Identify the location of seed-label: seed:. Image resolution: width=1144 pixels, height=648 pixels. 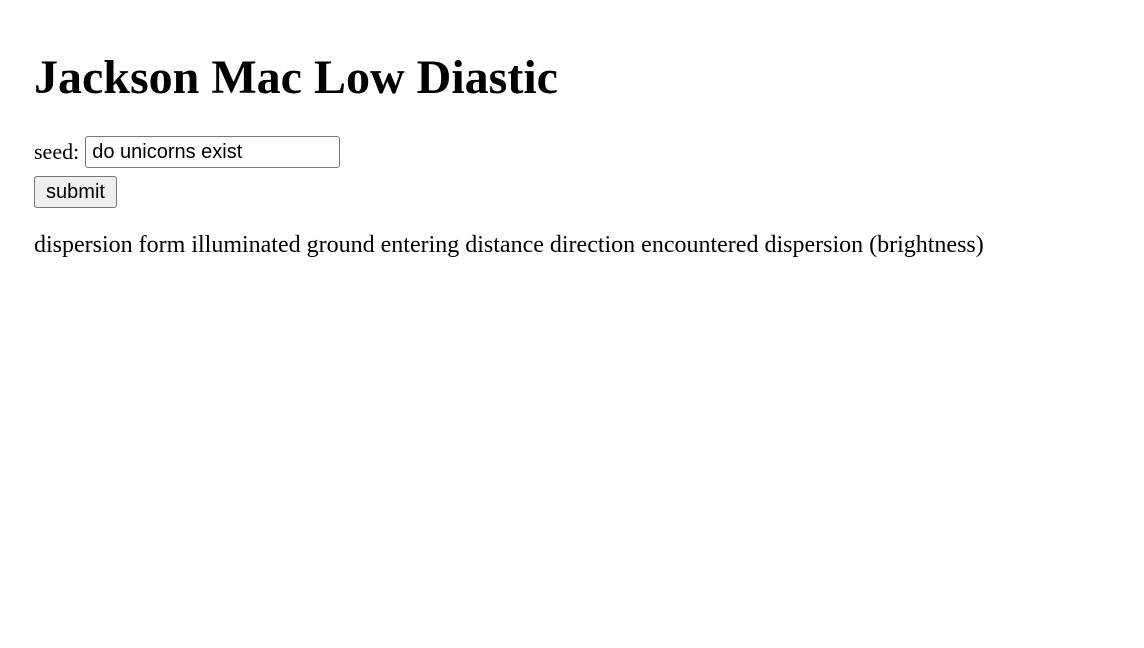
(57, 151).